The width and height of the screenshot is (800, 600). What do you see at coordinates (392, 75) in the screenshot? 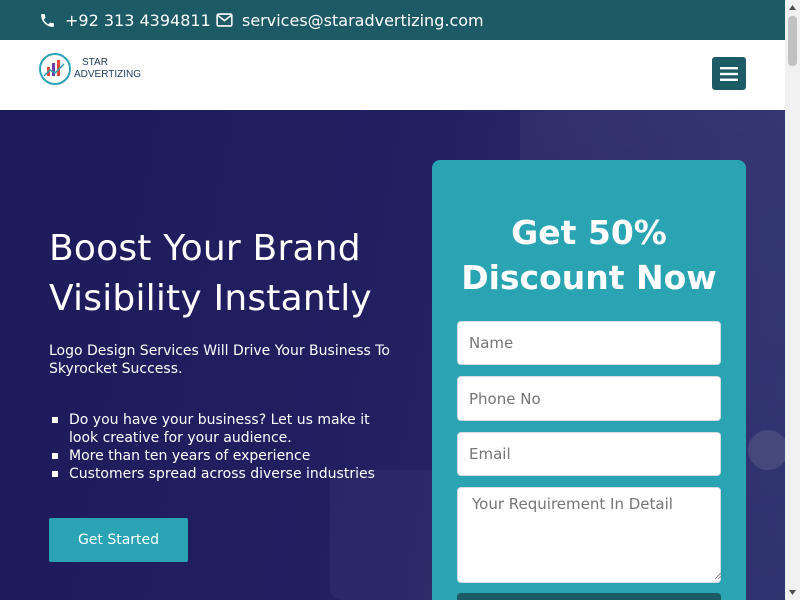
I see `site-header: STAR ADVERTIZING` at bounding box center [392, 75].